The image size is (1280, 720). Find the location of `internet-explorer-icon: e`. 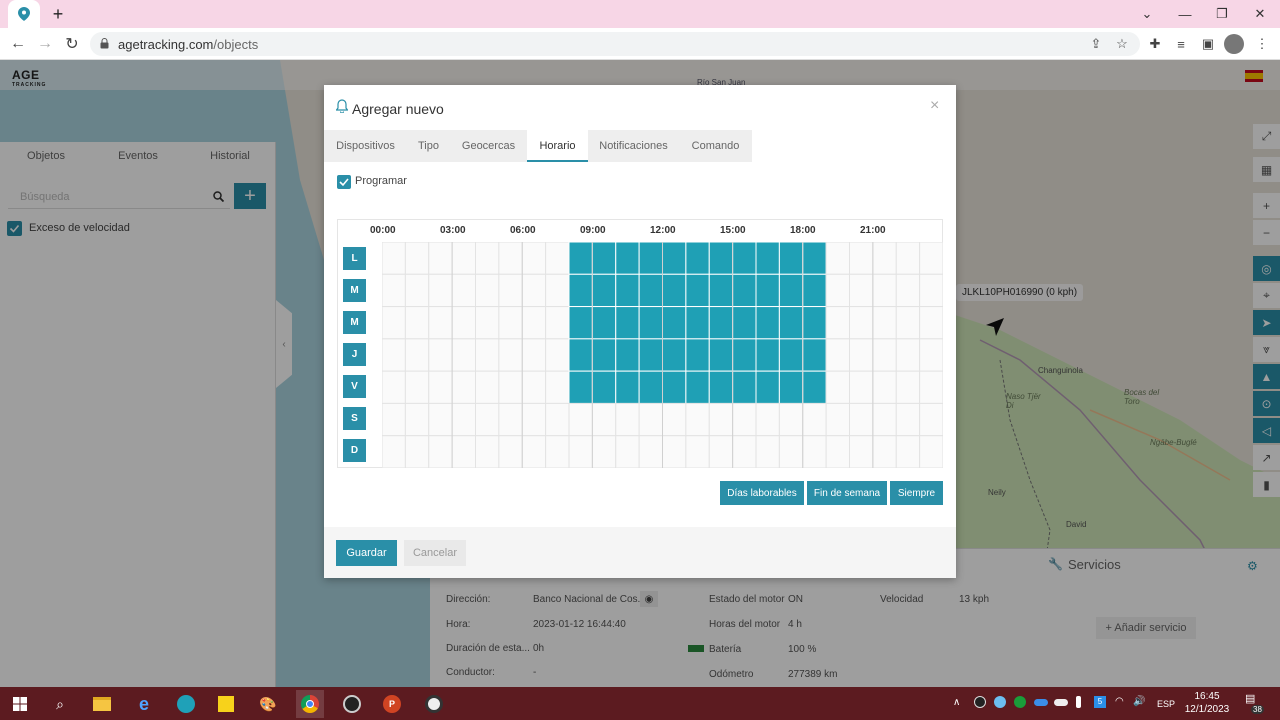

internet-explorer-icon: e is located at coordinates (144, 704).